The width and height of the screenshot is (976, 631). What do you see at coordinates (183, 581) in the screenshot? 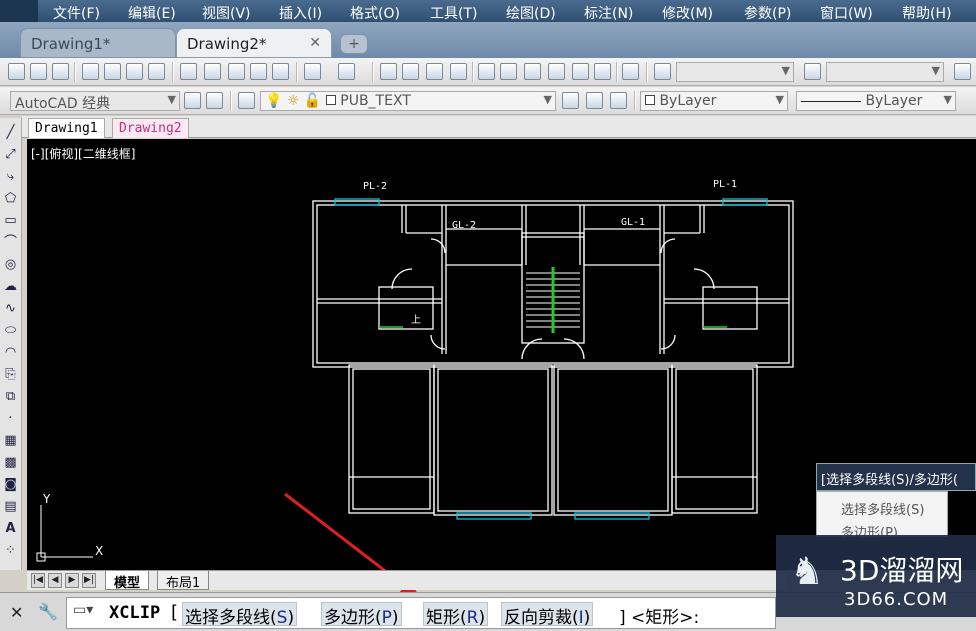
I see `tab-layout1: 布局1` at bounding box center [183, 581].